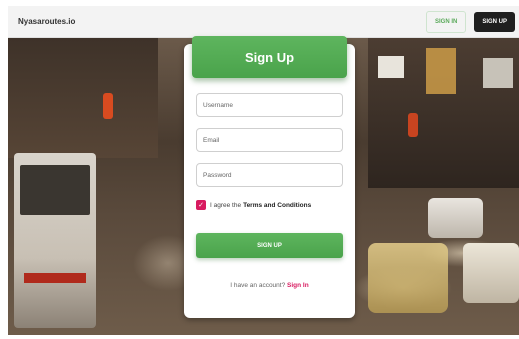 The image size is (519, 339). Describe the element at coordinates (277, 205) in the screenshot. I see `terms-link: Terms and Conditions` at that location.